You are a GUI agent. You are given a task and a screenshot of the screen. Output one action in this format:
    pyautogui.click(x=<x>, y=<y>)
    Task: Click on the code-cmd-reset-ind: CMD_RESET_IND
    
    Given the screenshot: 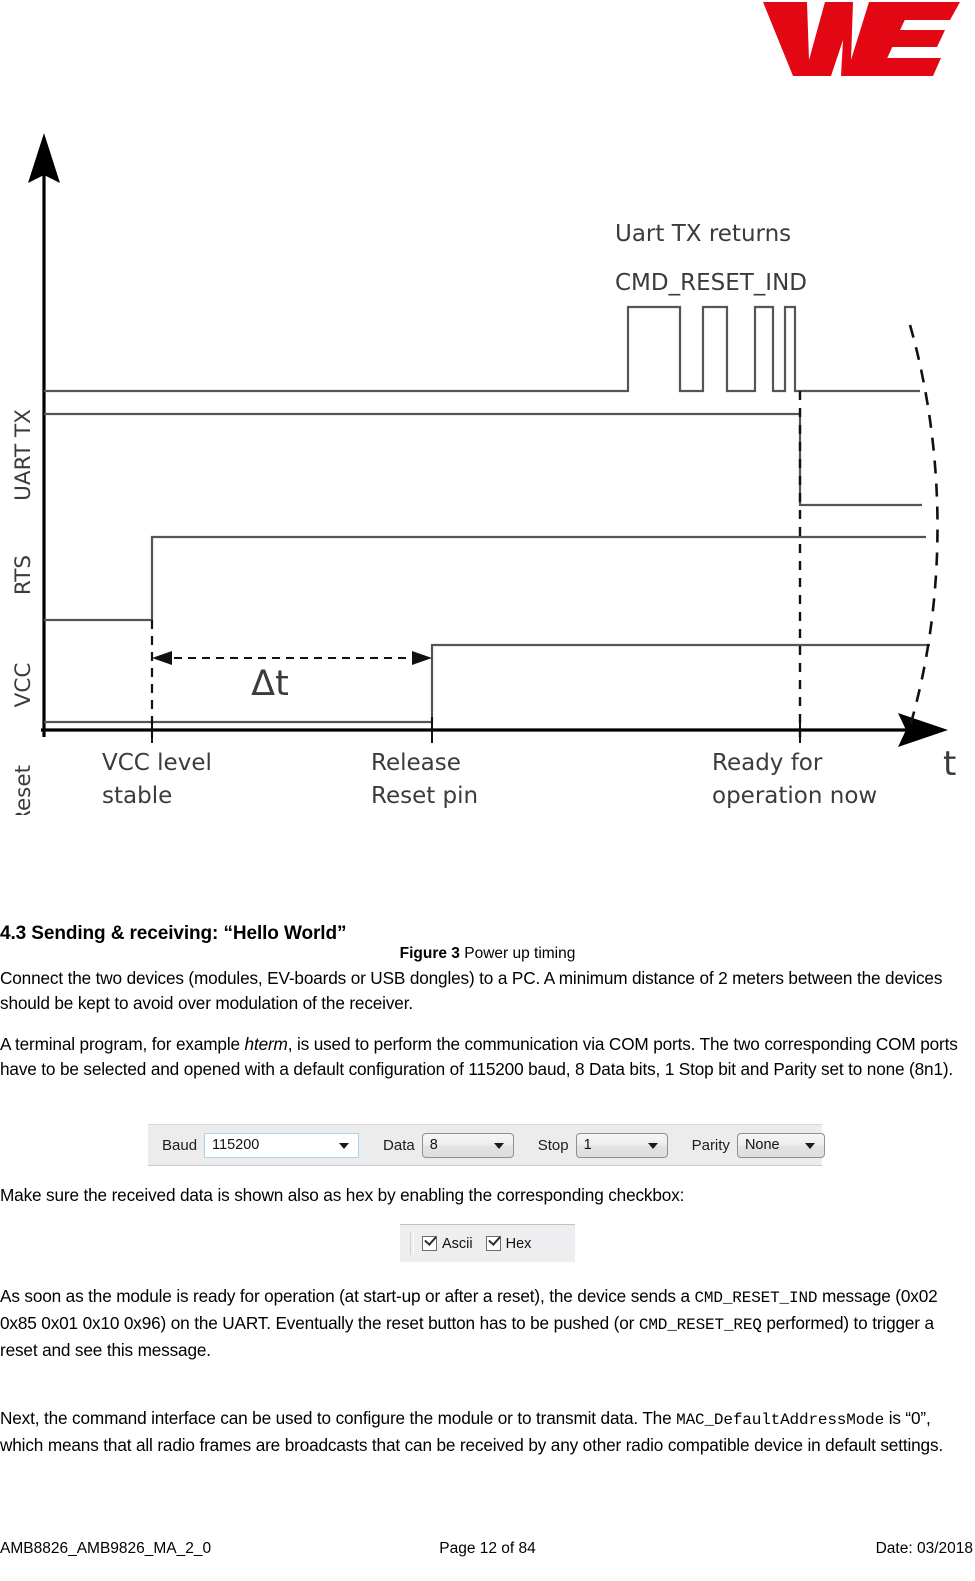 What is the action you would take?
    pyautogui.click(x=756, y=1298)
    